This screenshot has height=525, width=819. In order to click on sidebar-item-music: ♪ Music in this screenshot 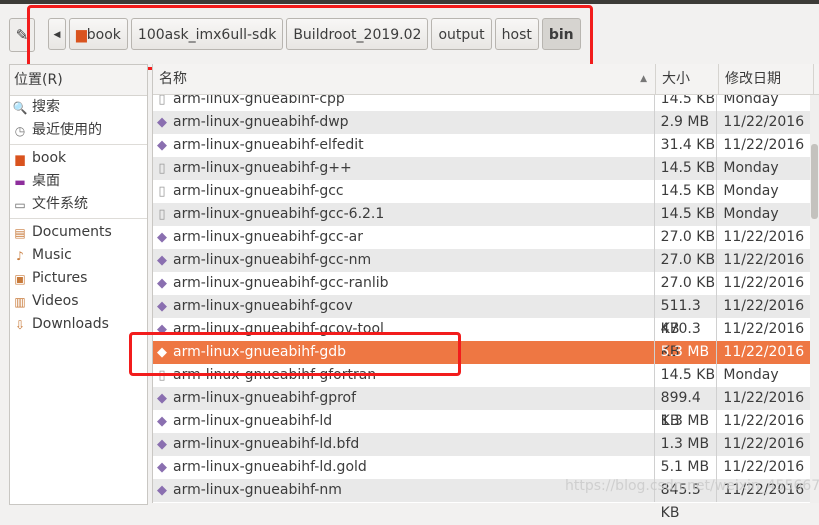, I will do `click(78, 255)`.